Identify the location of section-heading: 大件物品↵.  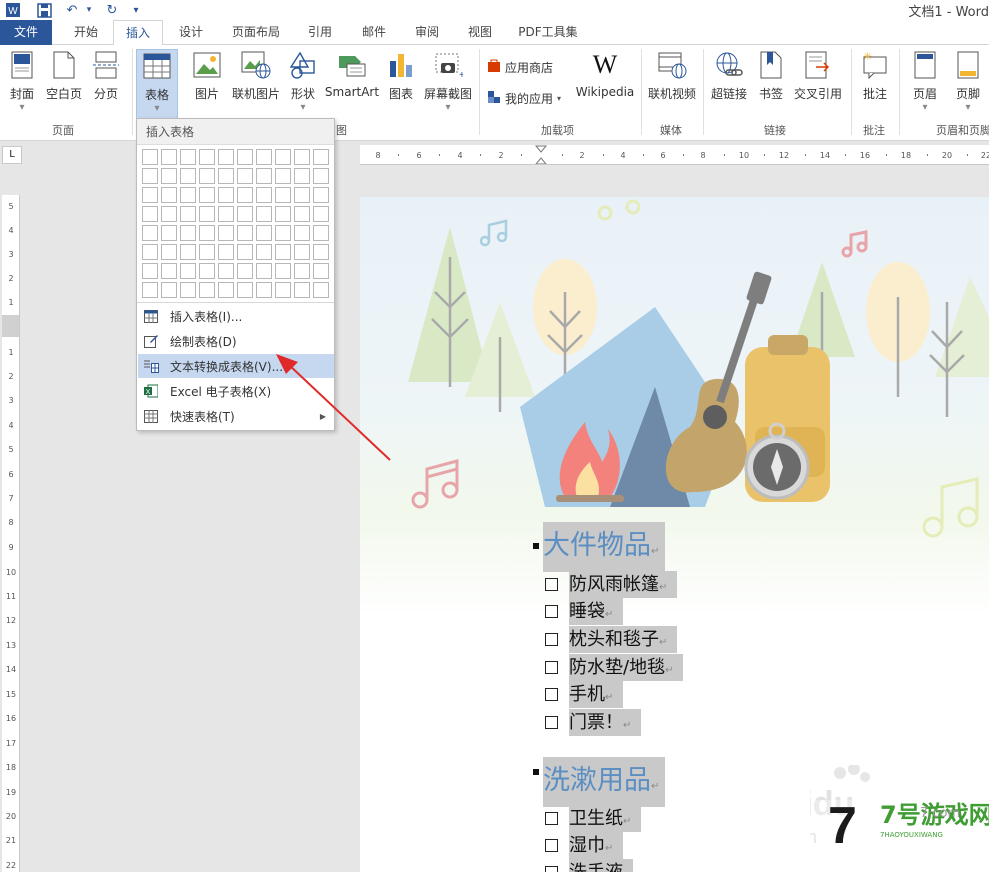
(604, 547).